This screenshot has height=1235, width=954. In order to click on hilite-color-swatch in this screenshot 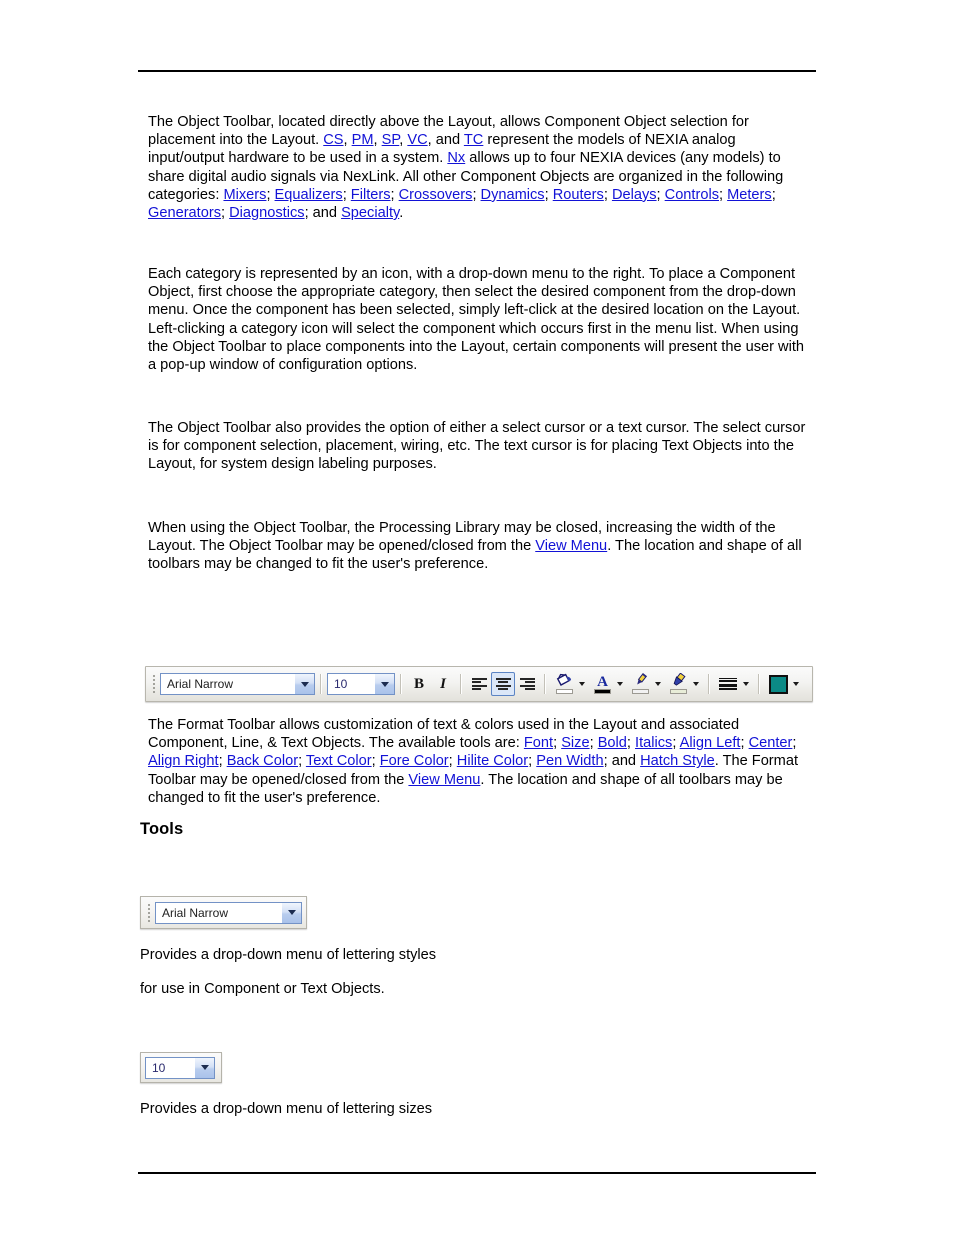, I will do `click(678, 691)`.